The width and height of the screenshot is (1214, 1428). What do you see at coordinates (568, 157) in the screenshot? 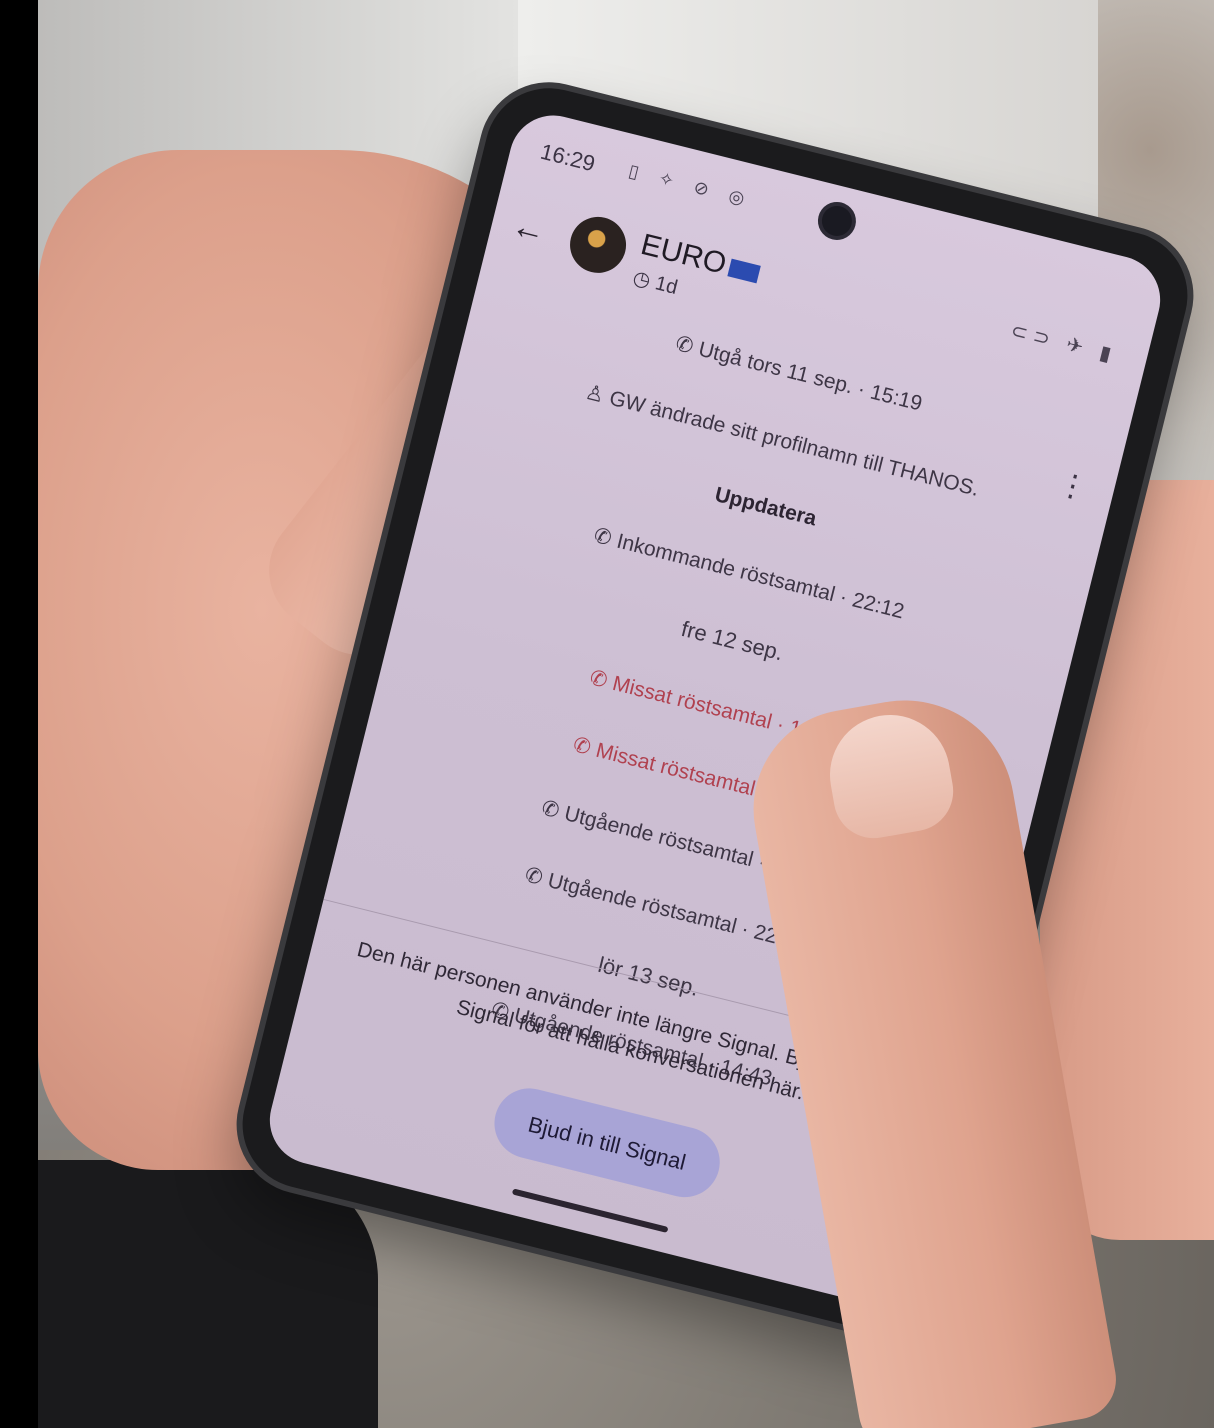
I see `status-time: 16:29` at bounding box center [568, 157].